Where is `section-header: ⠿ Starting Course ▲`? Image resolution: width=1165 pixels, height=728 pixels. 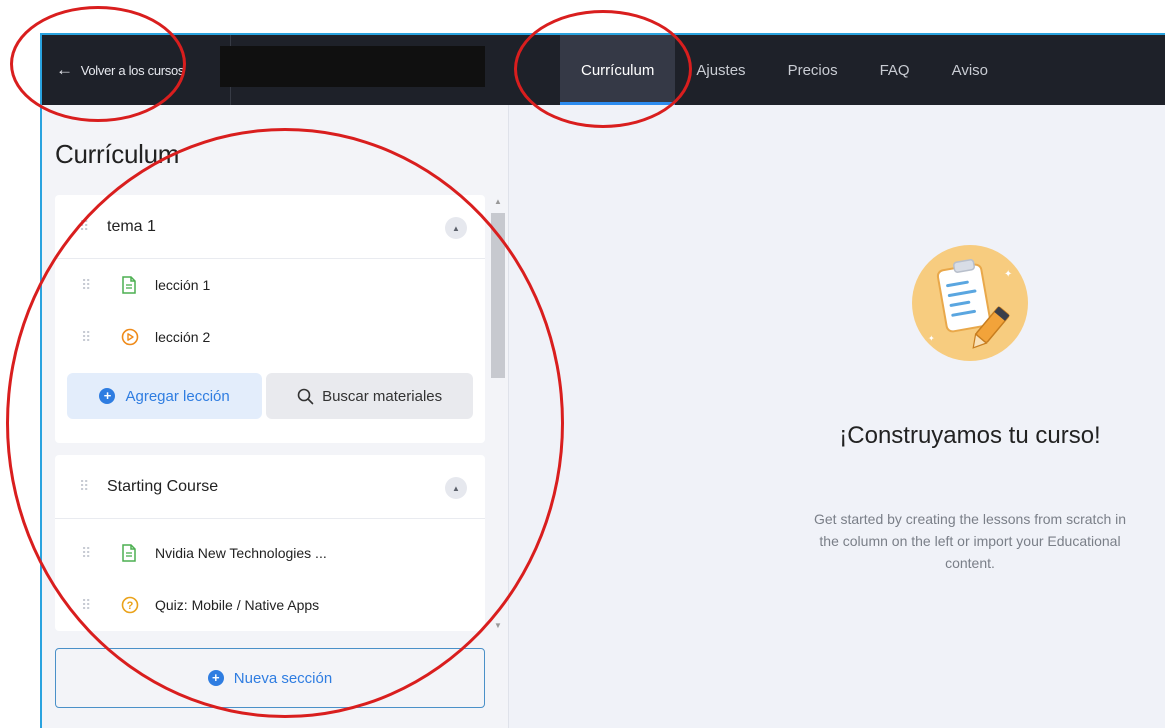
section-header: ⠿ Starting Course ▲ is located at coordinates (270, 487).